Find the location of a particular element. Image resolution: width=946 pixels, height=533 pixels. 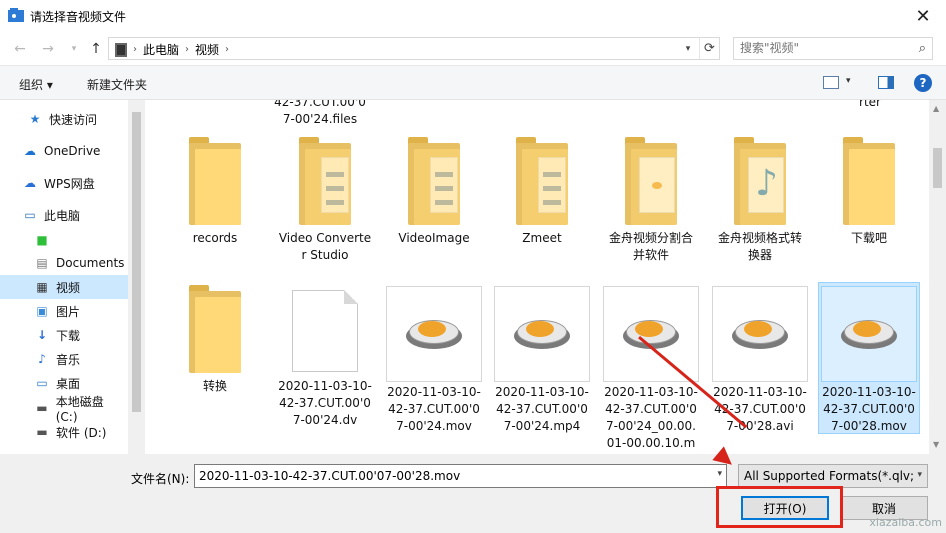

refresh-icon: ⟳ is located at coordinates (709, 48).